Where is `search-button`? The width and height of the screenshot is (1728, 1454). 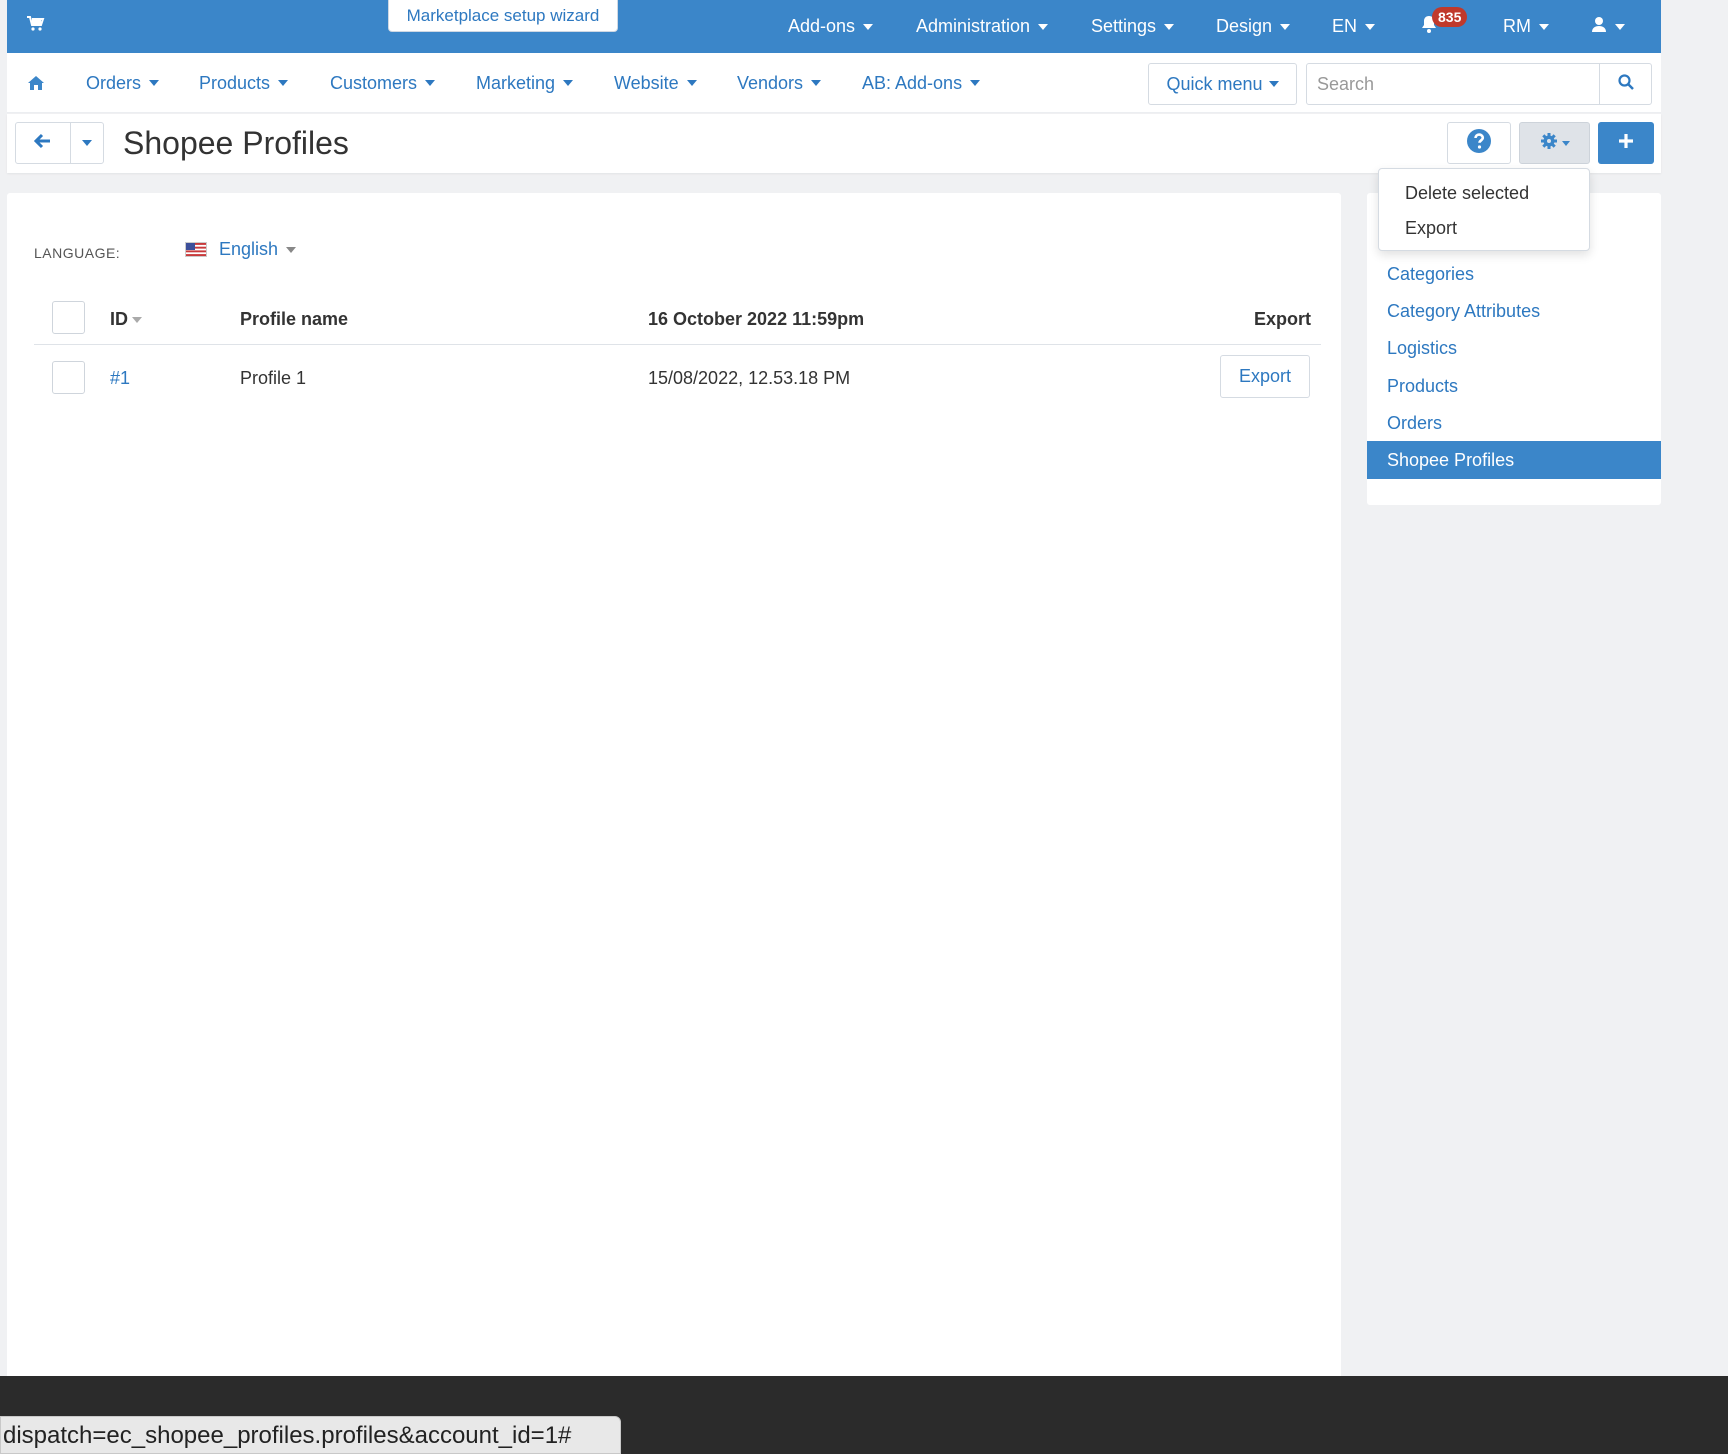 search-button is located at coordinates (1625, 84).